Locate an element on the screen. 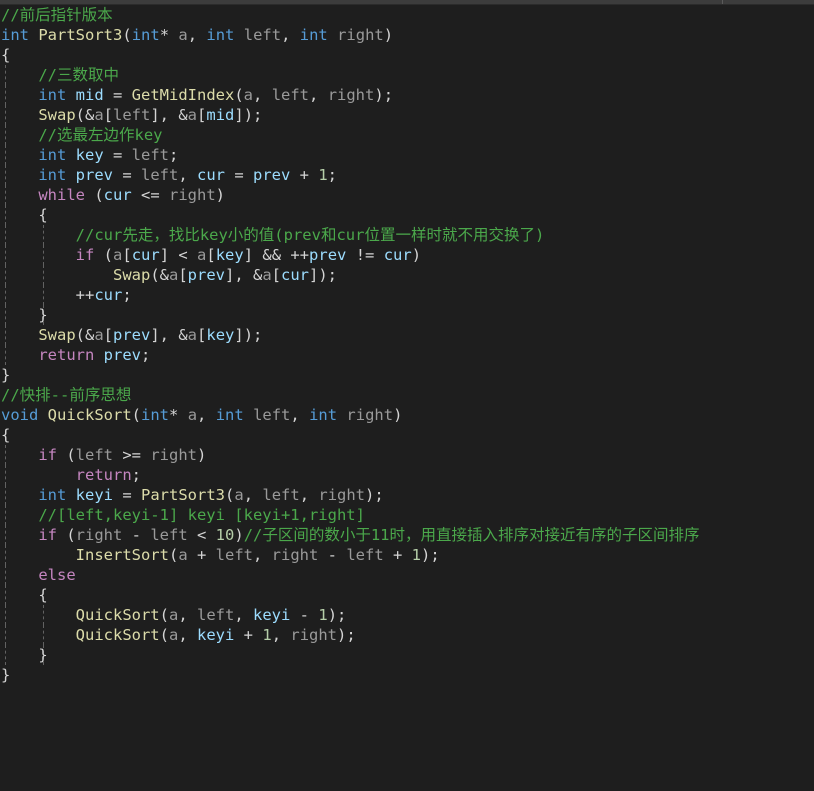 Image resolution: width=814 pixels, height=791 pixels. code-line: //前后指针版本 is located at coordinates (407, 15).